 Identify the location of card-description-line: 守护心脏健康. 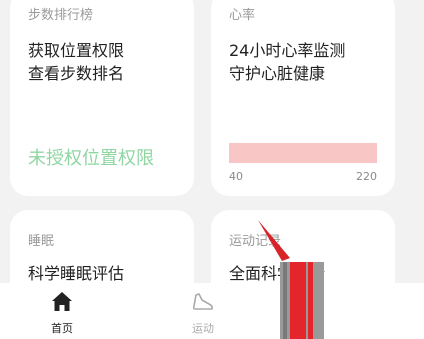
(277, 73).